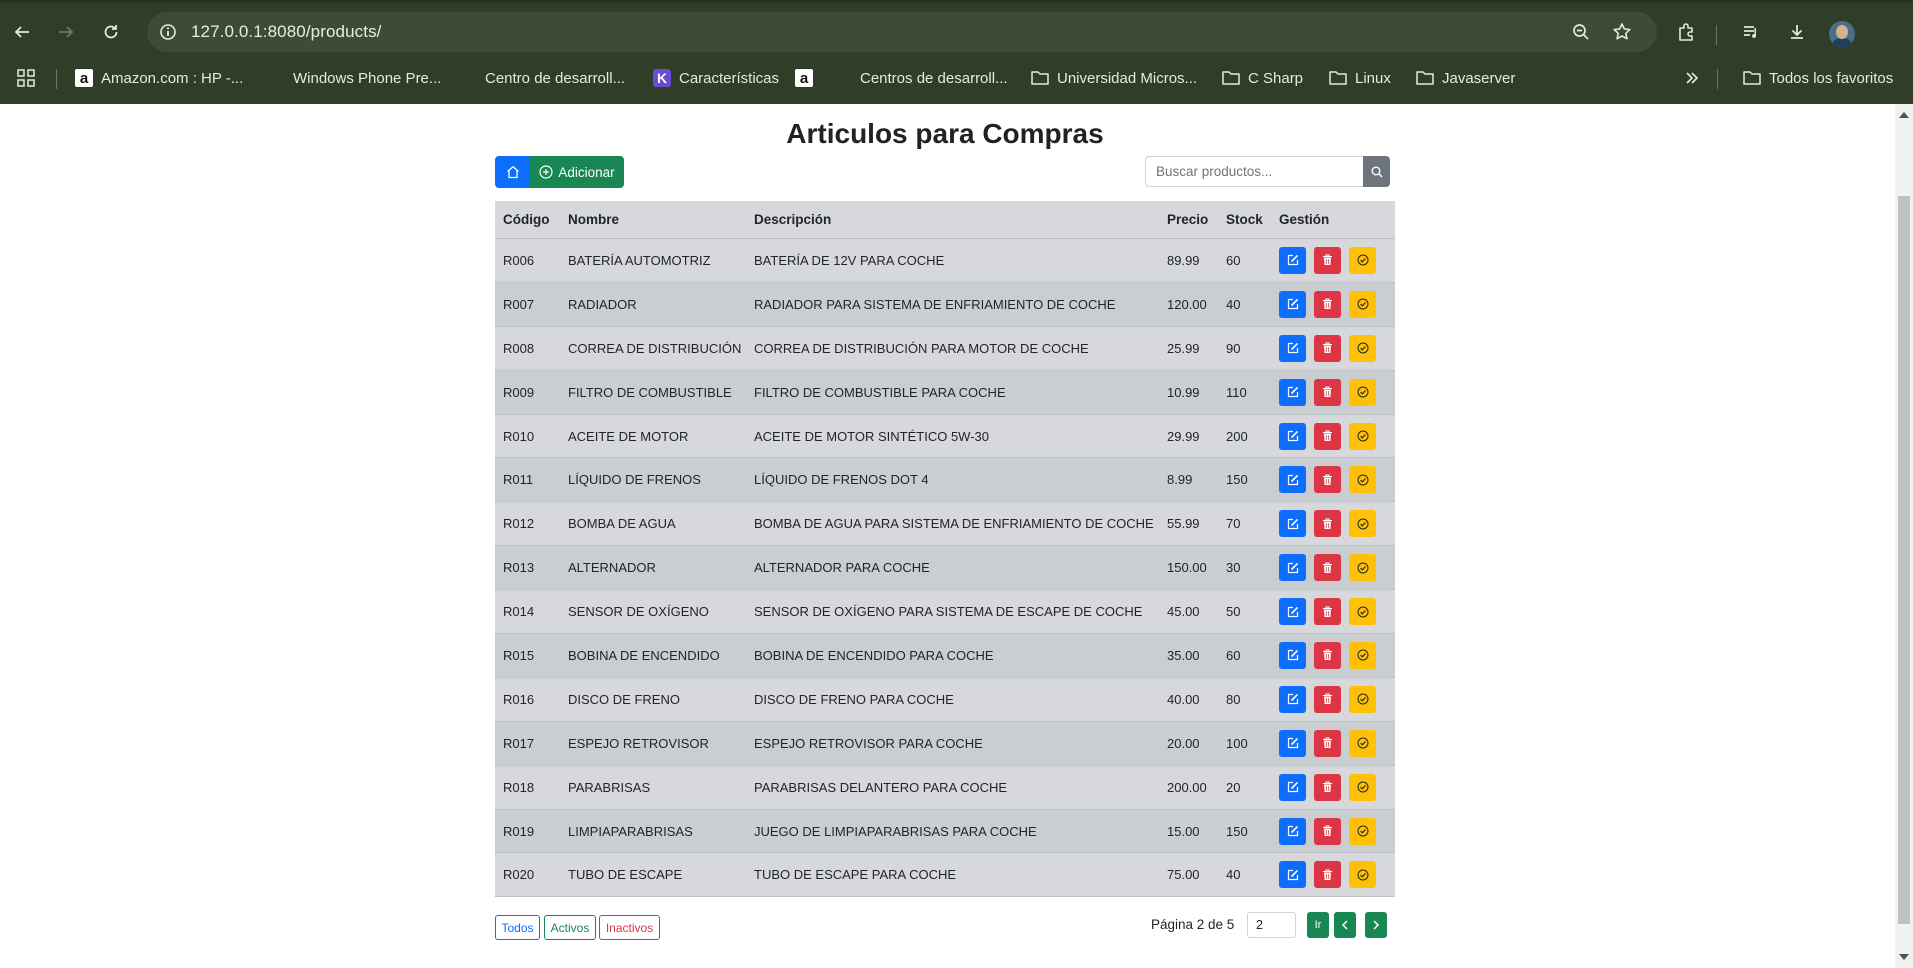 The image size is (1913, 968). I want to click on filter-active-button: Activos, so click(570, 927).